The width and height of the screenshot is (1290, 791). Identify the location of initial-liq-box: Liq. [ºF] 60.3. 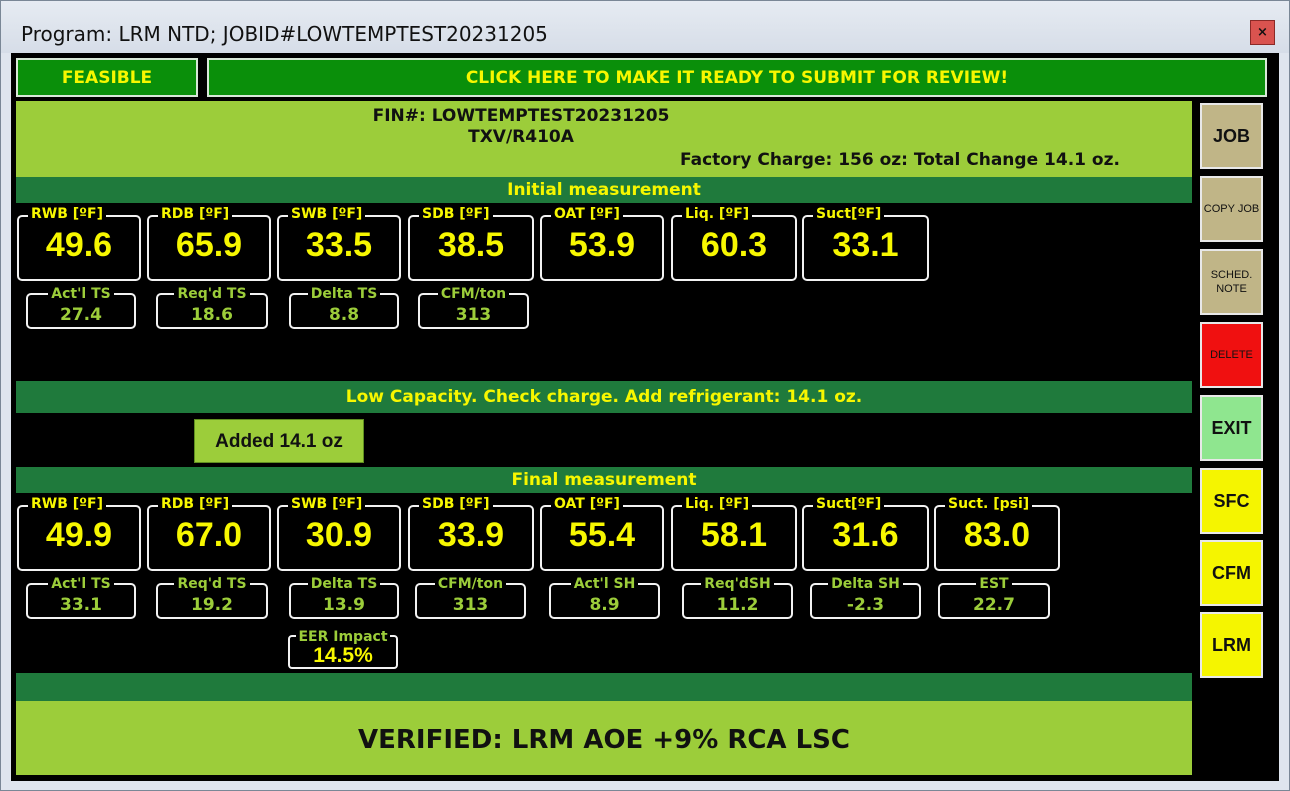
(734, 243).